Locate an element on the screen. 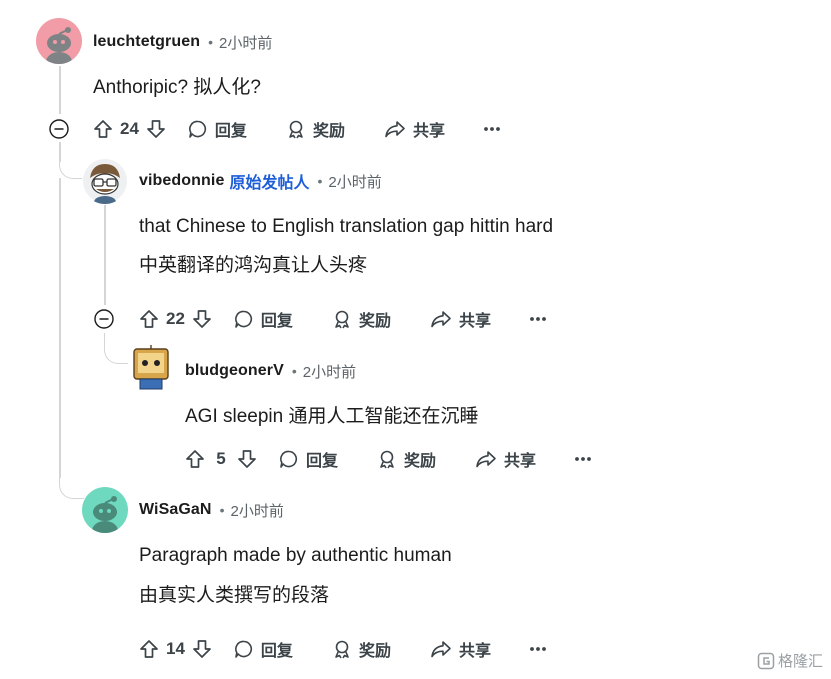  comment-body: AGI sleepin 通用人工智能还在沉睡 is located at coordinates (332, 416).